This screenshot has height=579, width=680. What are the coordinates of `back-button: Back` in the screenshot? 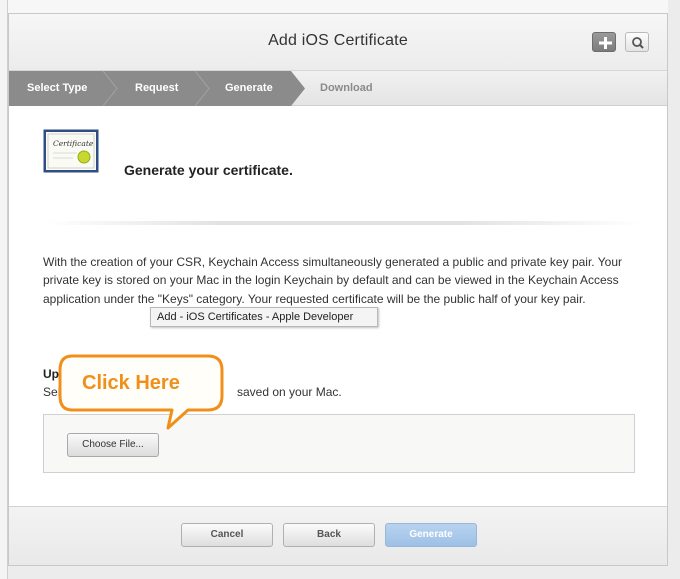 It's located at (329, 535).